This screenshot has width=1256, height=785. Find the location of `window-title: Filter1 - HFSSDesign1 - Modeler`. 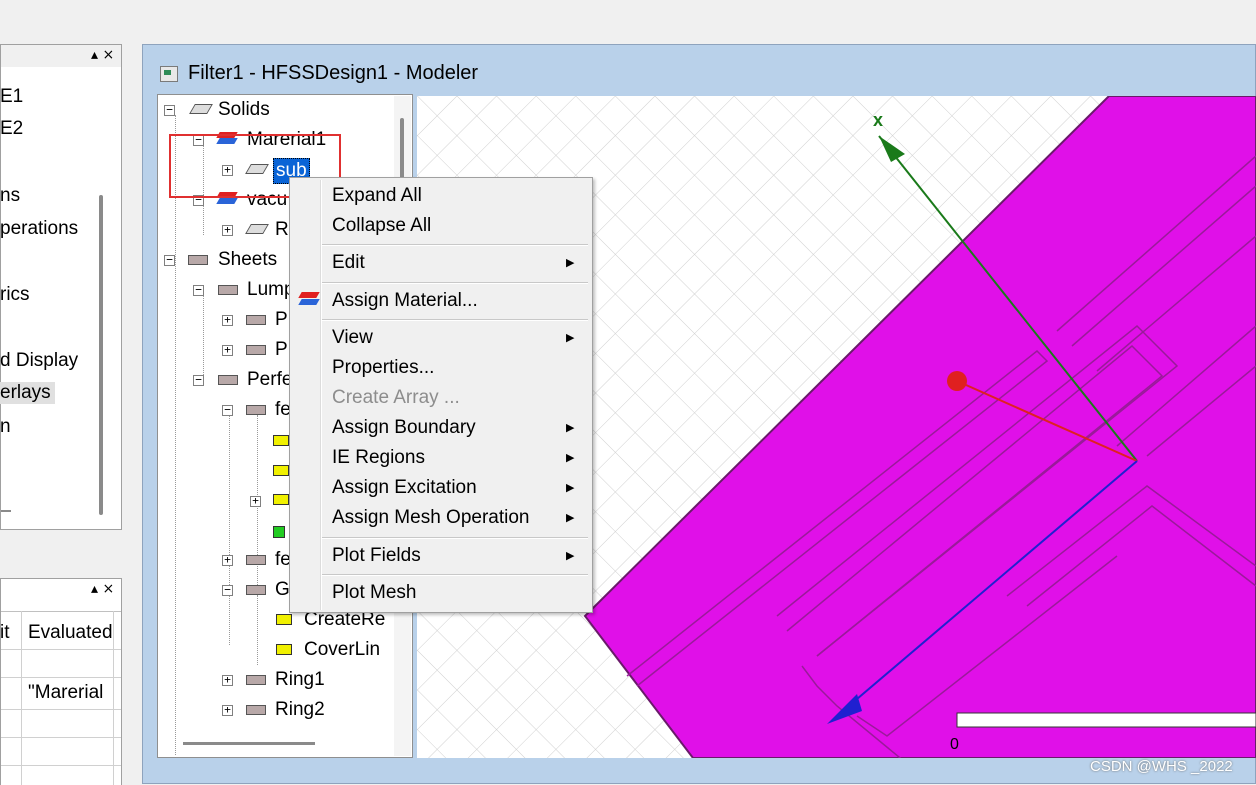

window-title: Filter1 - HFSSDesign1 - Modeler is located at coordinates (333, 73).